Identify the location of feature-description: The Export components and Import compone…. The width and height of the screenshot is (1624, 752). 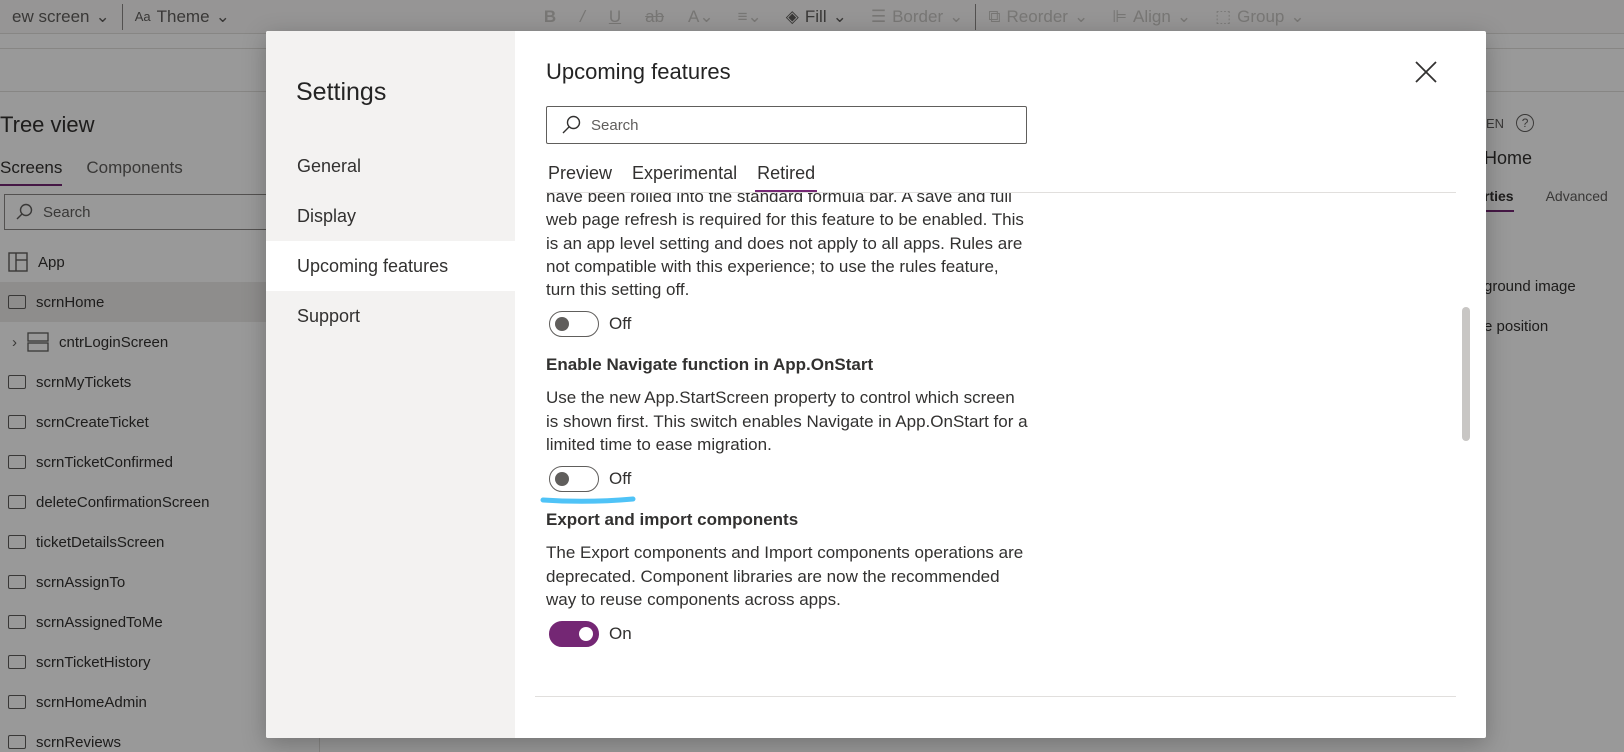
(785, 576).